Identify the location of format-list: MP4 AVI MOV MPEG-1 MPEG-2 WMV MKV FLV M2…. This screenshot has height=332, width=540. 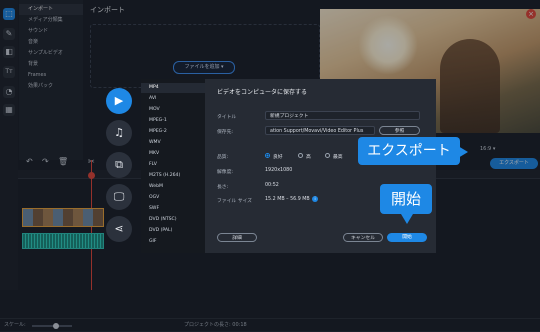
(173, 166).